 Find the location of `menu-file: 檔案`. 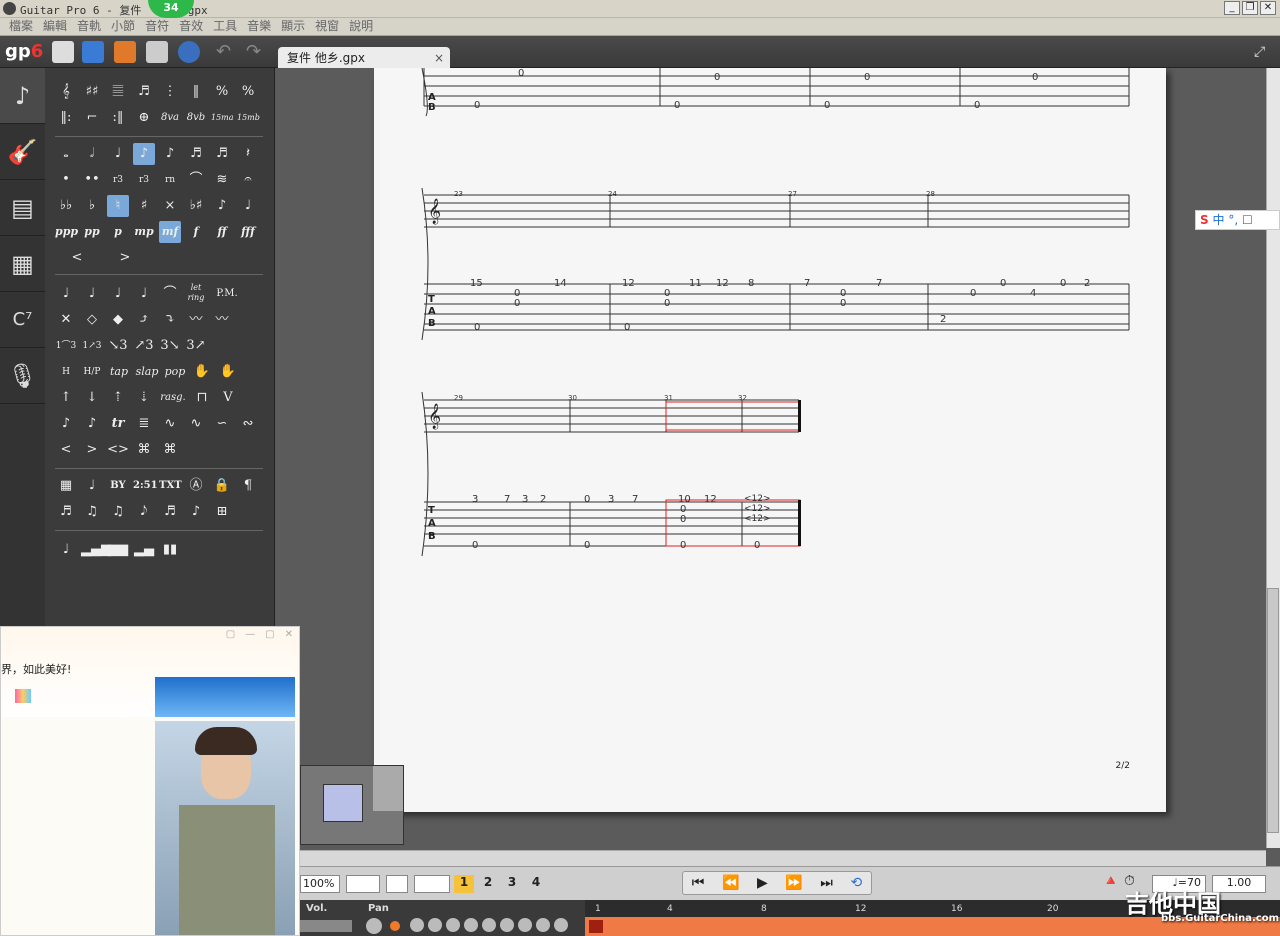

menu-file: 檔案 is located at coordinates (21, 26).